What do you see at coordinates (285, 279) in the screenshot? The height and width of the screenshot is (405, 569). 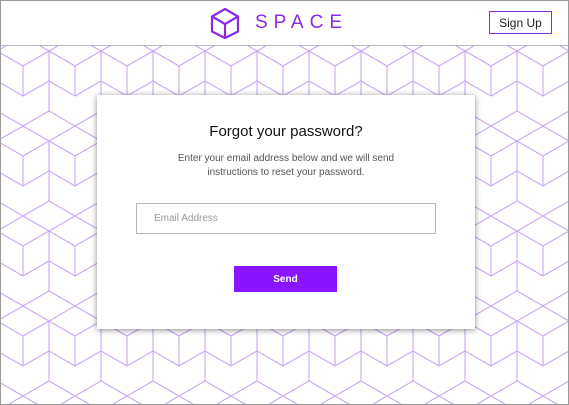 I see `send-button: Send` at bounding box center [285, 279].